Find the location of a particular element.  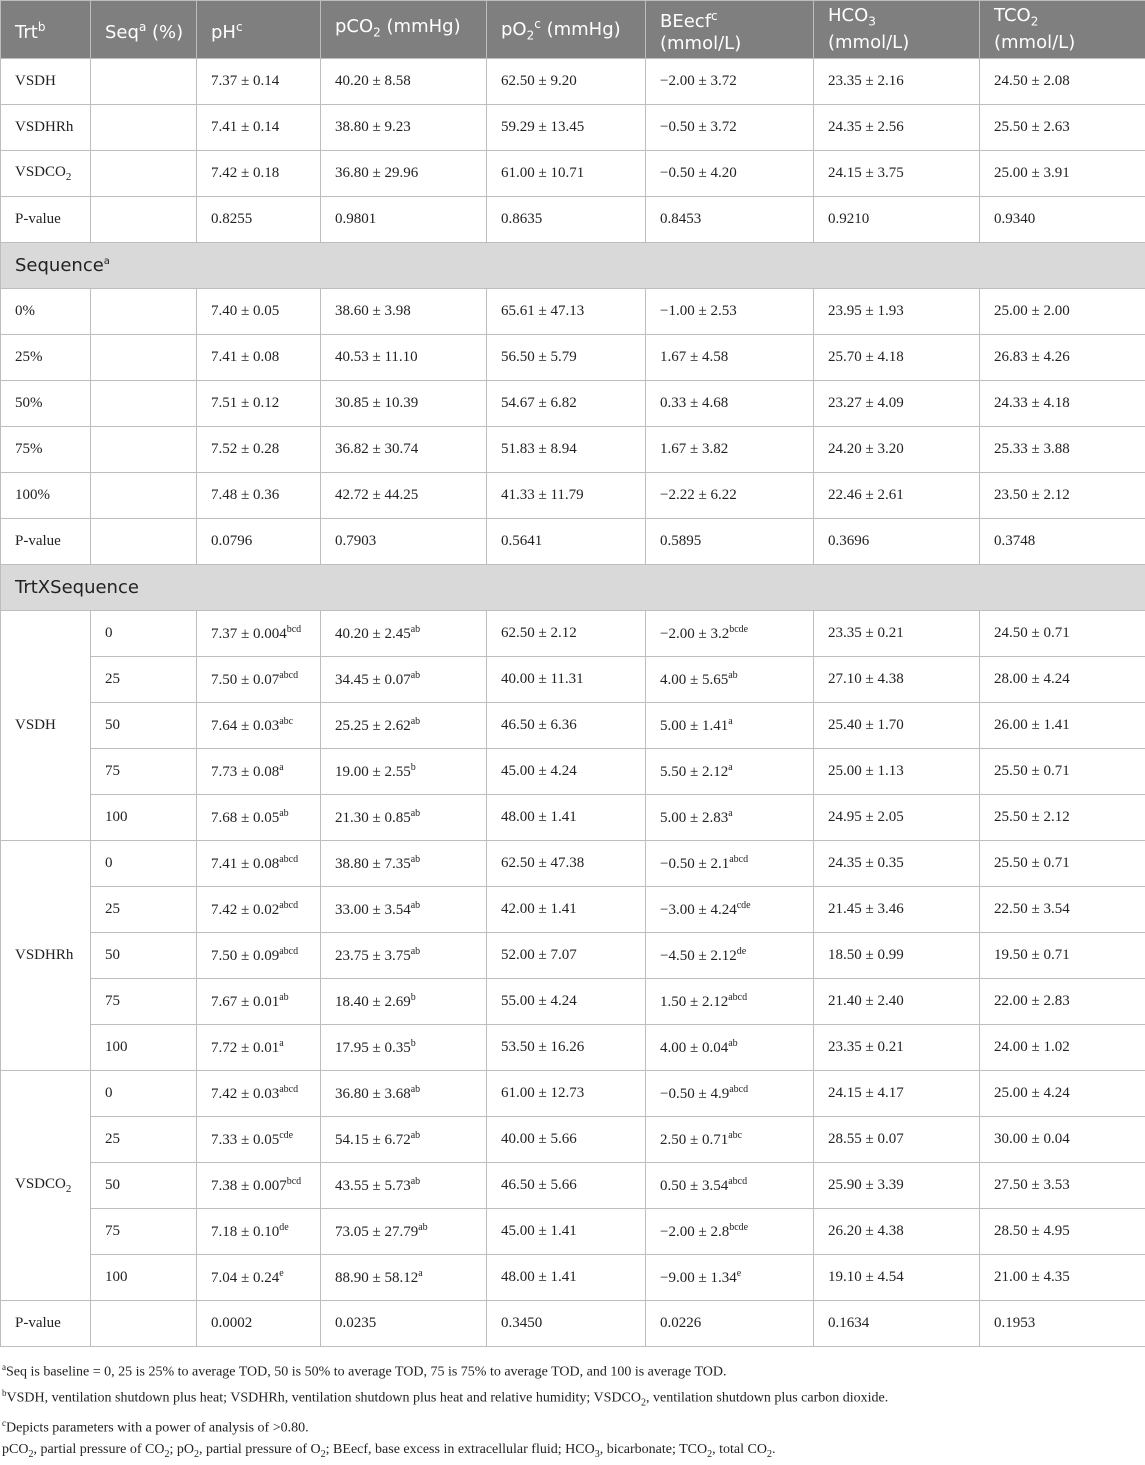

cell-ph: 7.67 ± 0.01ab is located at coordinates (259, 1002).